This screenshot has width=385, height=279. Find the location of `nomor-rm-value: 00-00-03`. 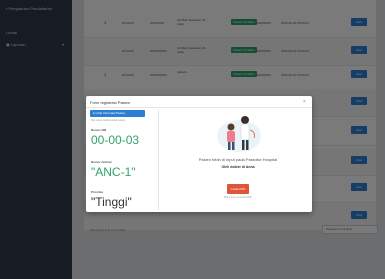

nomor-rm-value: 00-00-03 is located at coordinates (115, 140).